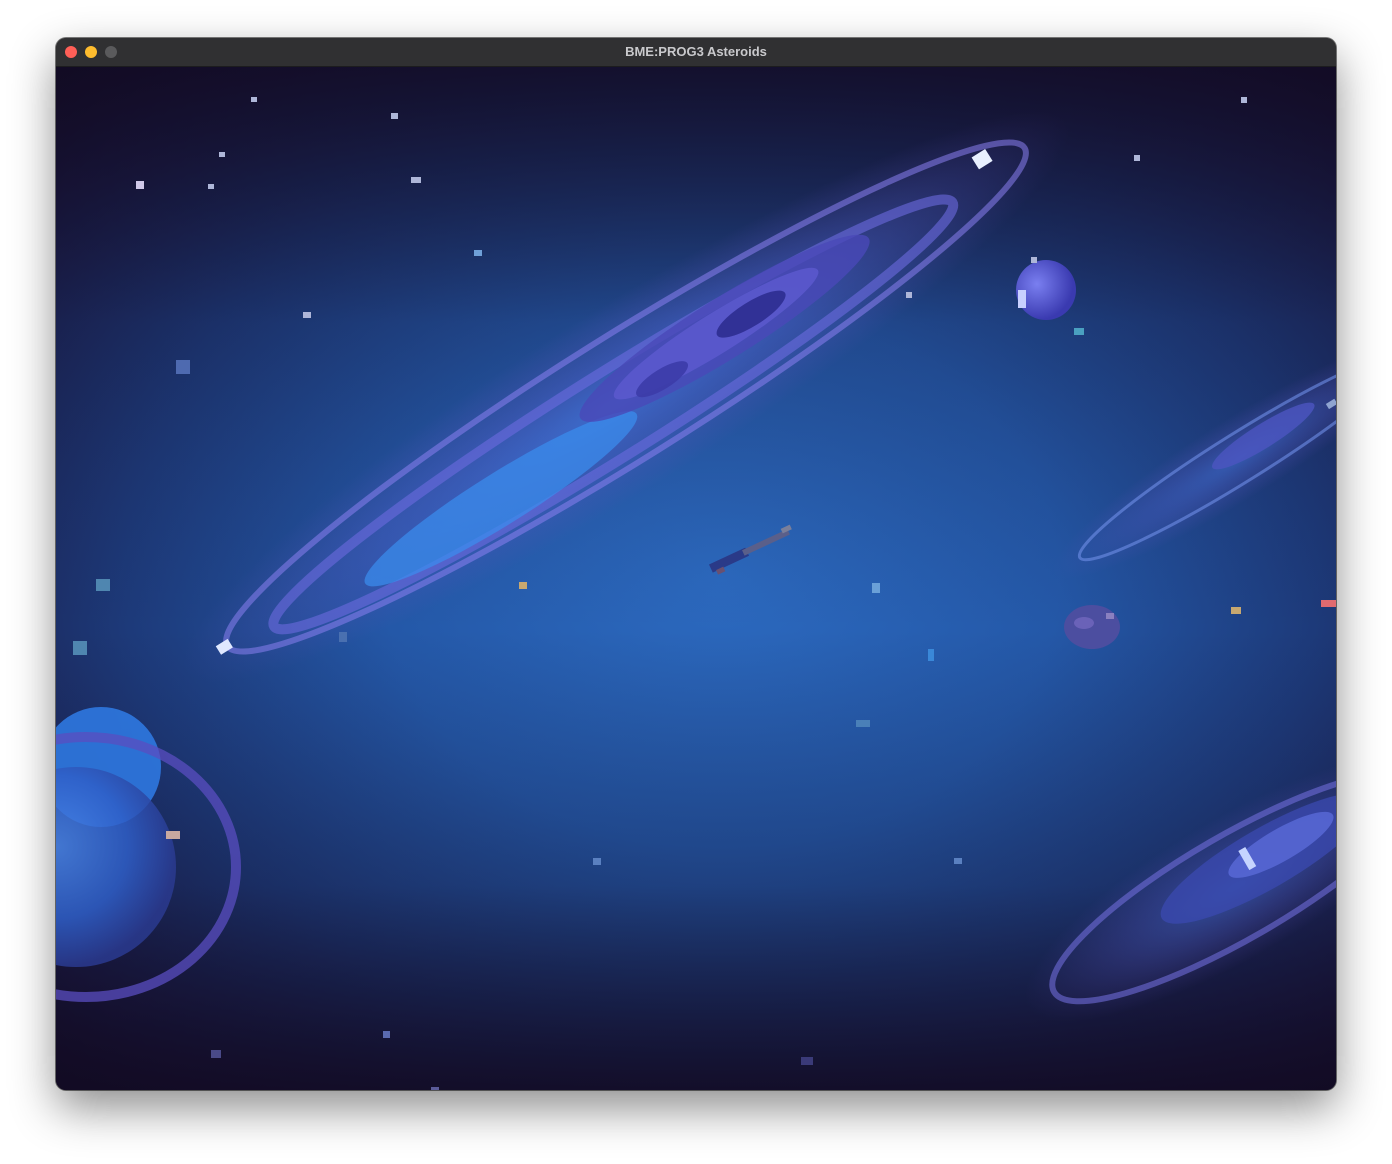 The image size is (1392, 1164). Describe the element at coordinates (1328, 603) in the screenshot. I see `laser-bolt` at that location.